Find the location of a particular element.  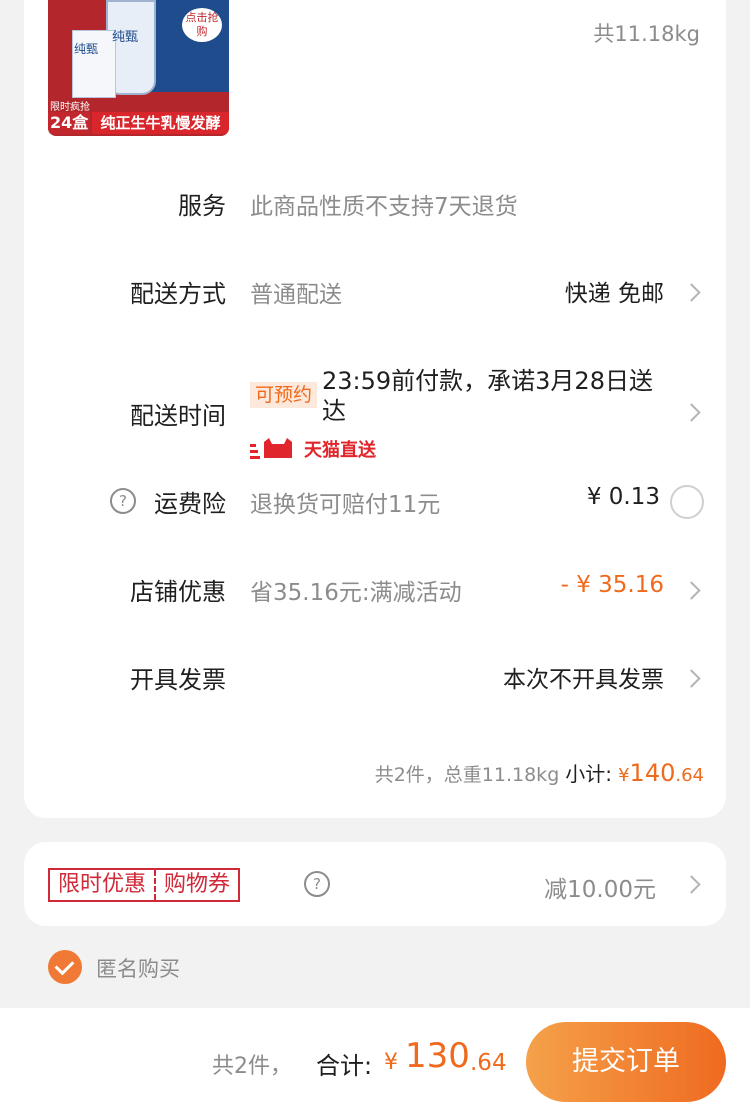

subtotal-line: 共2件，总重11.18kg 小计: ¥140.64 is located at coordinates (539, 772).